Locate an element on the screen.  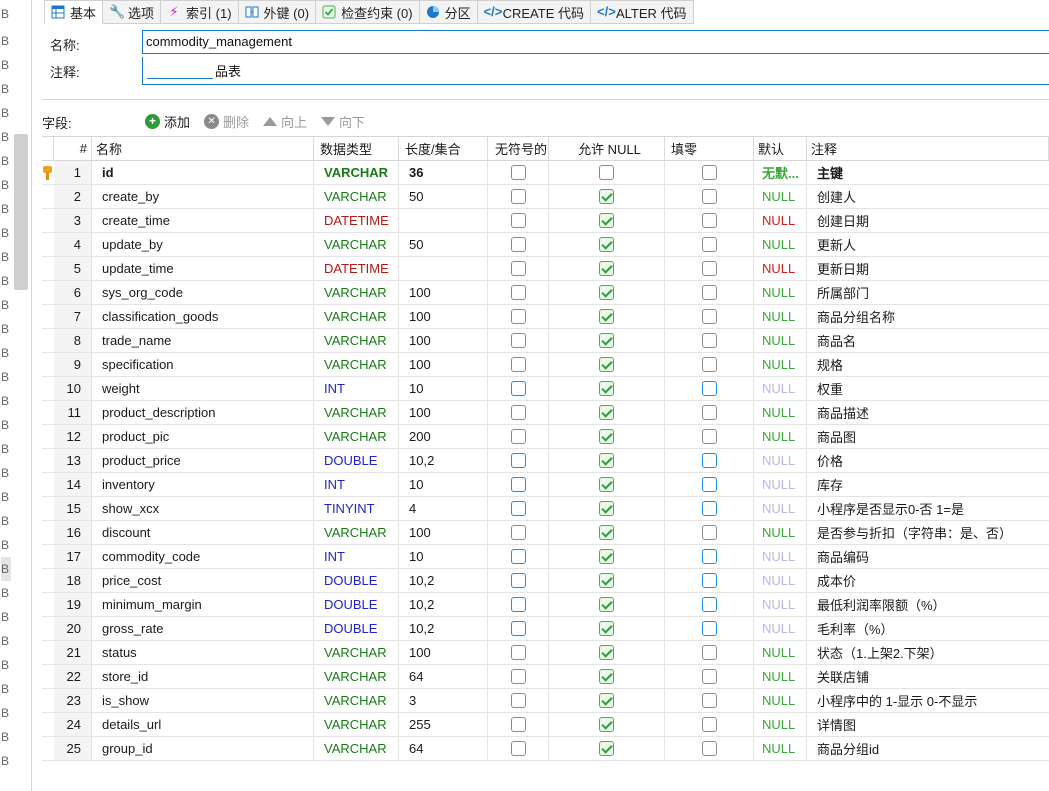
field-name: group_id is located at coordinates (203, 748).